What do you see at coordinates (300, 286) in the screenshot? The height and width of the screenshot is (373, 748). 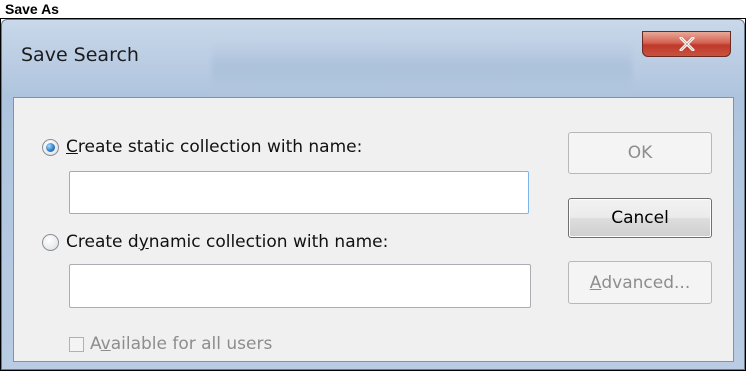 I see `dynamic-collection-name-input` at bounding box center [300, 286].